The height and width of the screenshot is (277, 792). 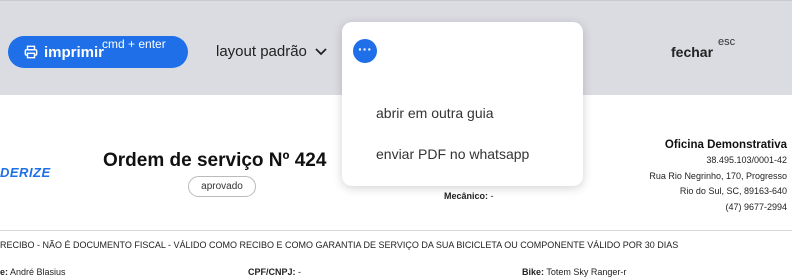 I want to click on close-button-label: fechar, so click(x=692, y=52).